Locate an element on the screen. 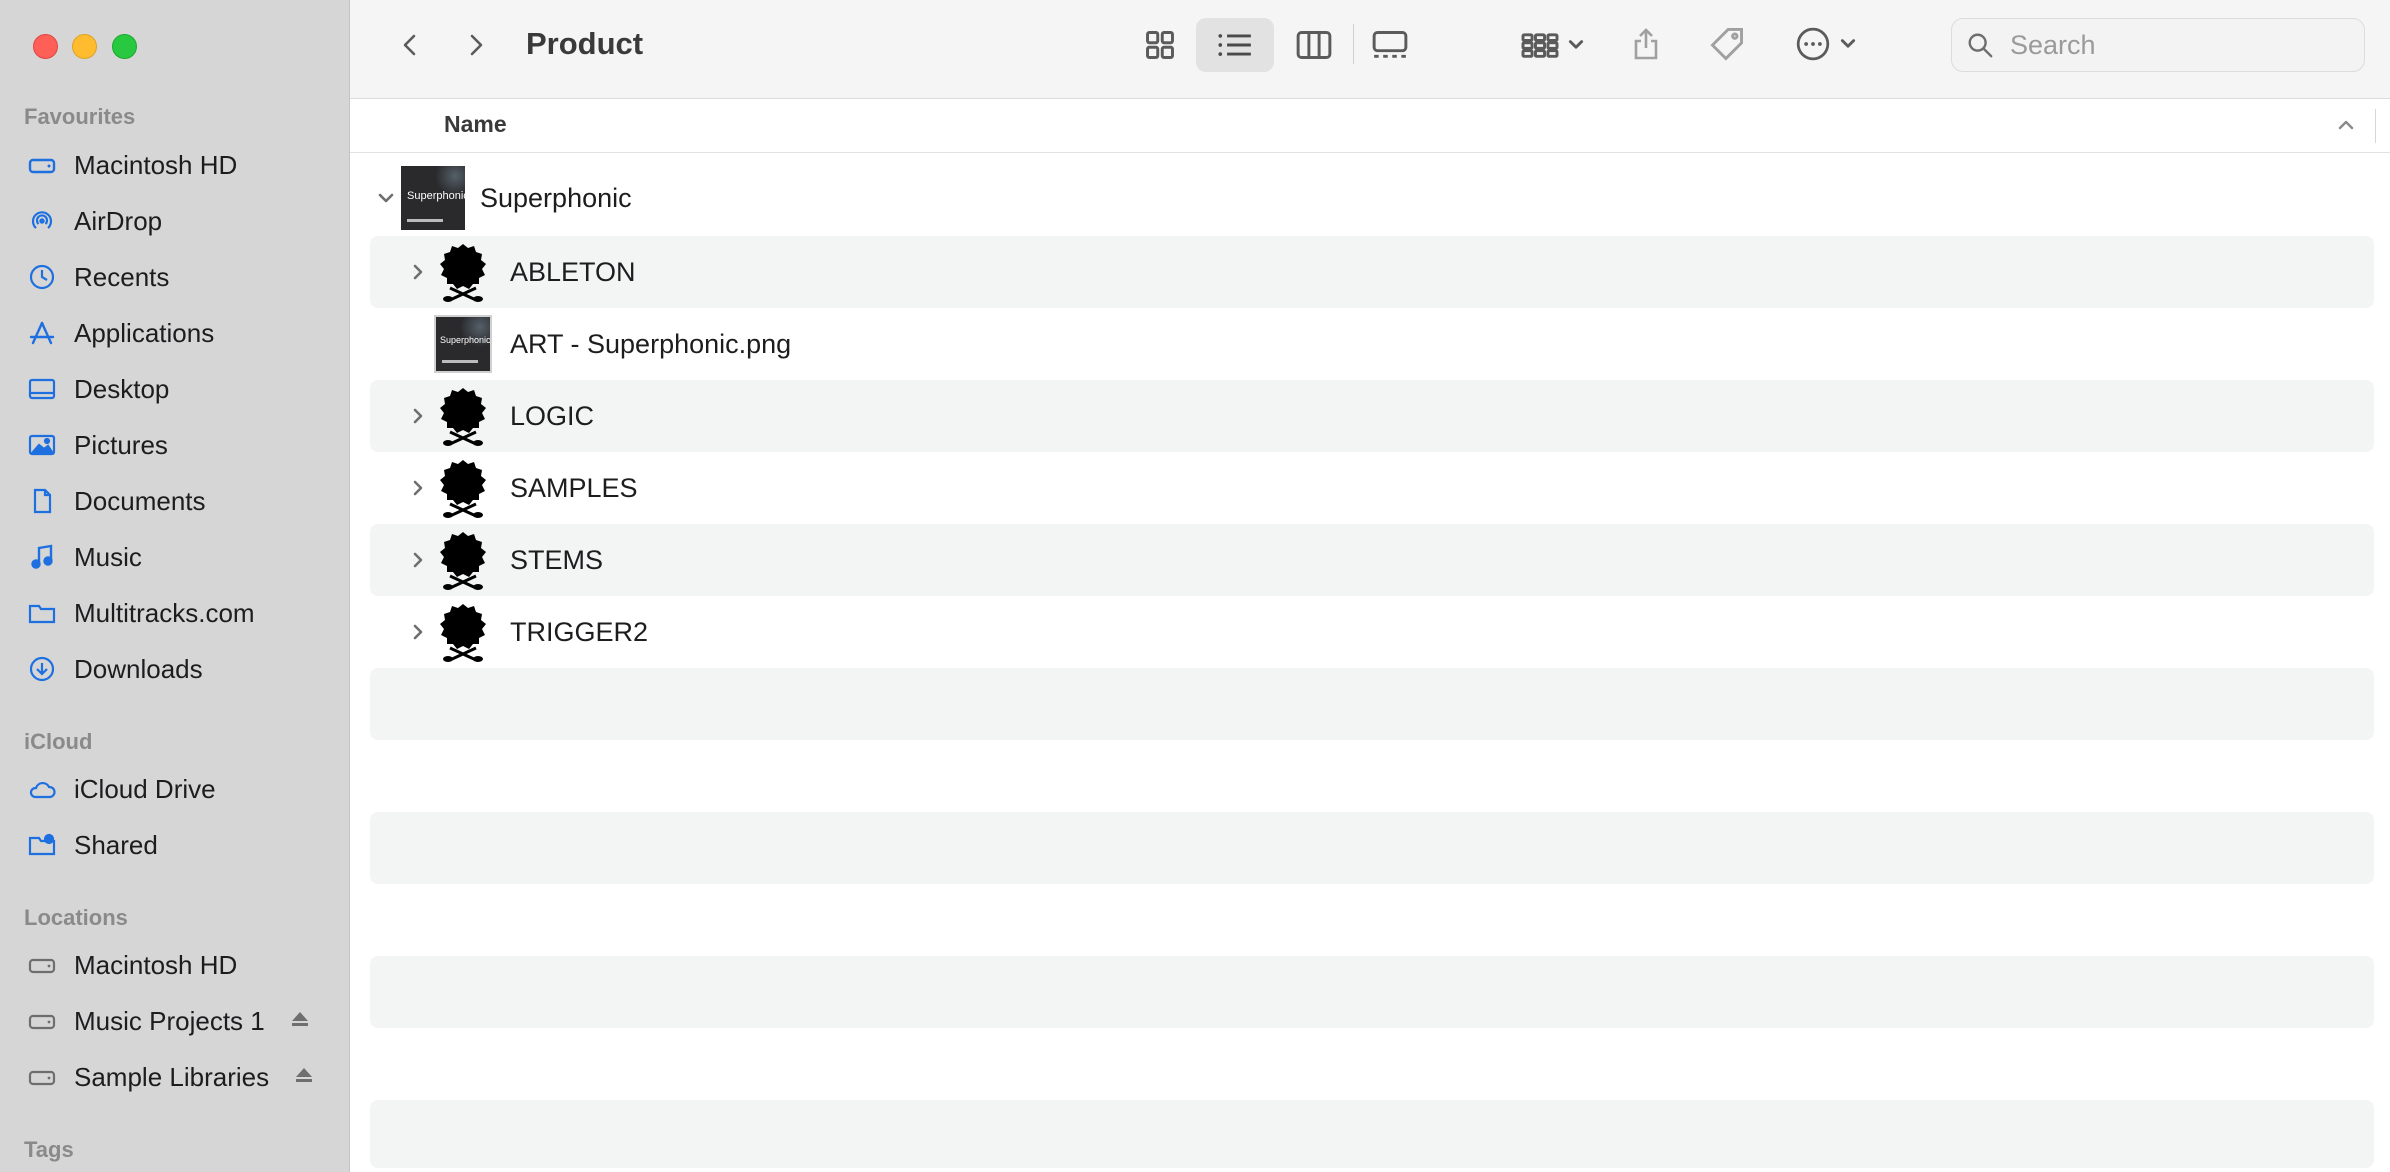 This screenshot has height=1172, width=2390. close-window-button is located at coordinates (45, 46).